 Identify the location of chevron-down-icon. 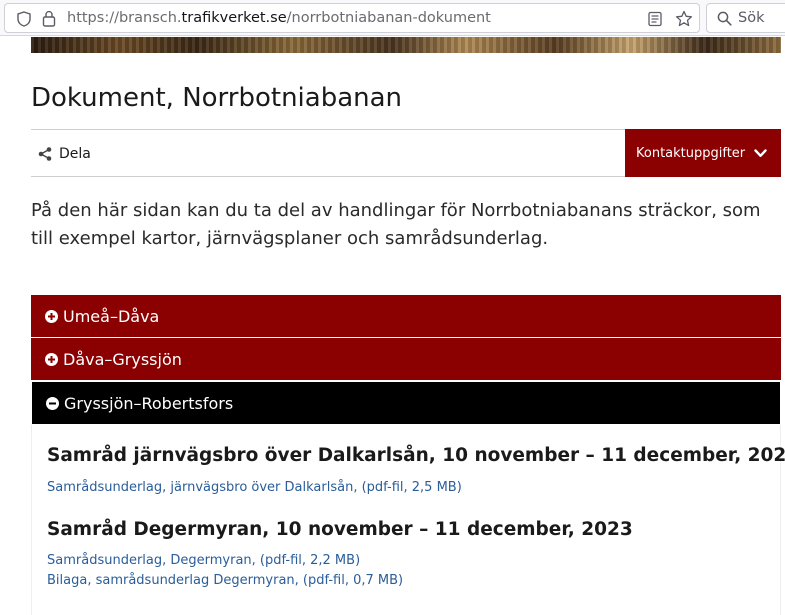
(760, 152).